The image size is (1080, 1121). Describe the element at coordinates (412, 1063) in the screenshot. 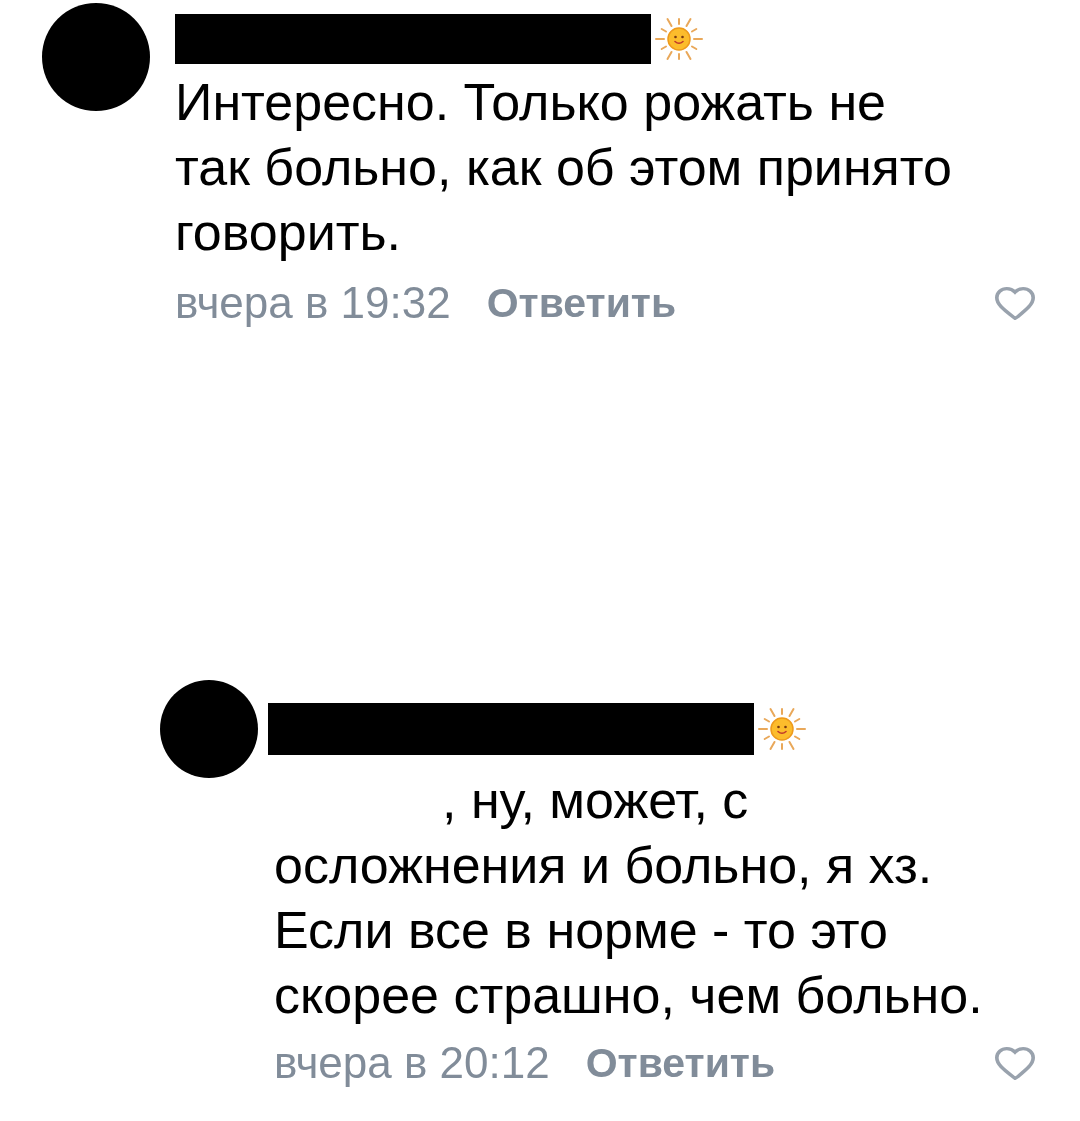

I see `comment-time: вчера в 20:12` at that location.